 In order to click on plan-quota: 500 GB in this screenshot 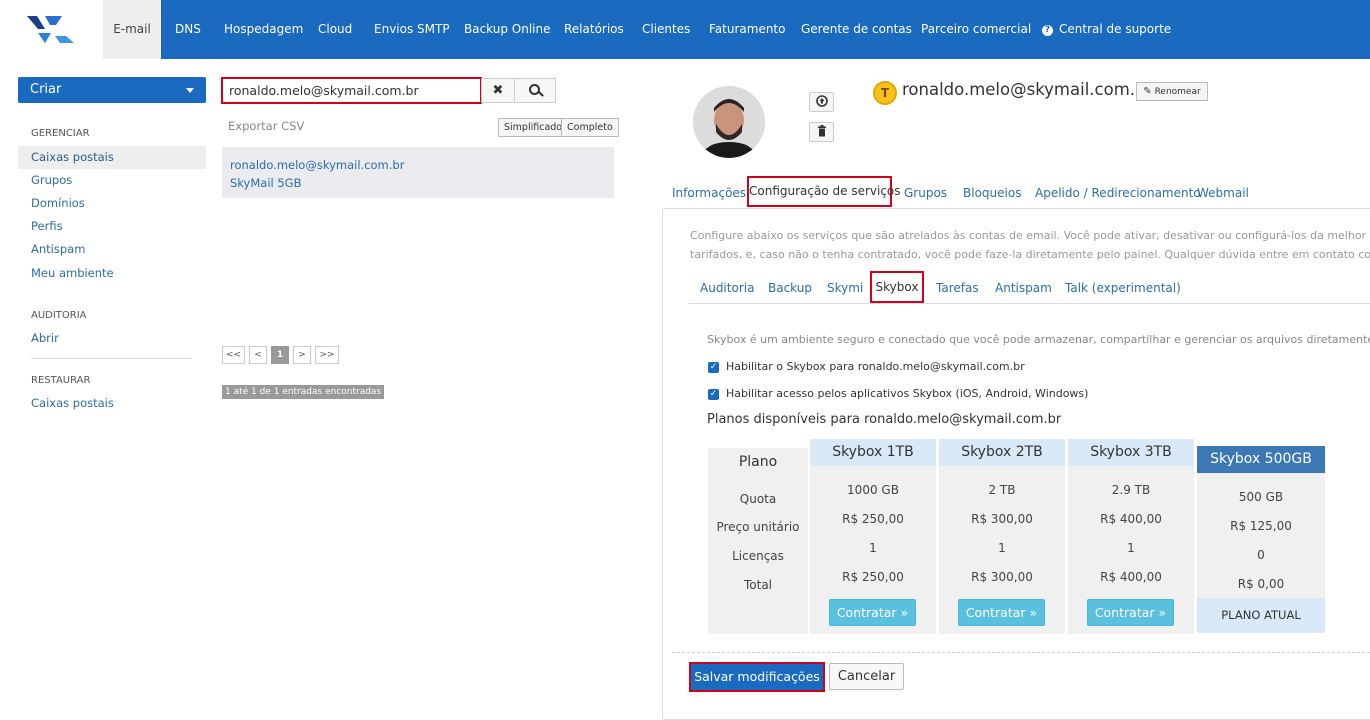, I will do `click(1261, 497)`.